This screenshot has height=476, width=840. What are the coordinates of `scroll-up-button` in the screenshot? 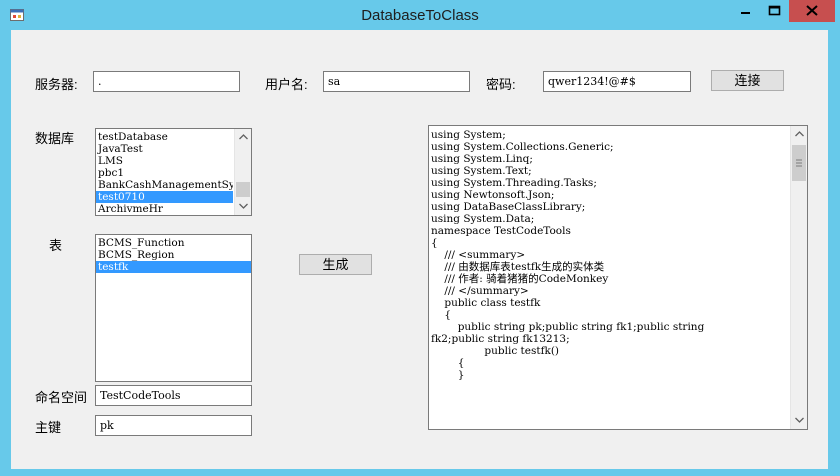 It's located at (243, 137).